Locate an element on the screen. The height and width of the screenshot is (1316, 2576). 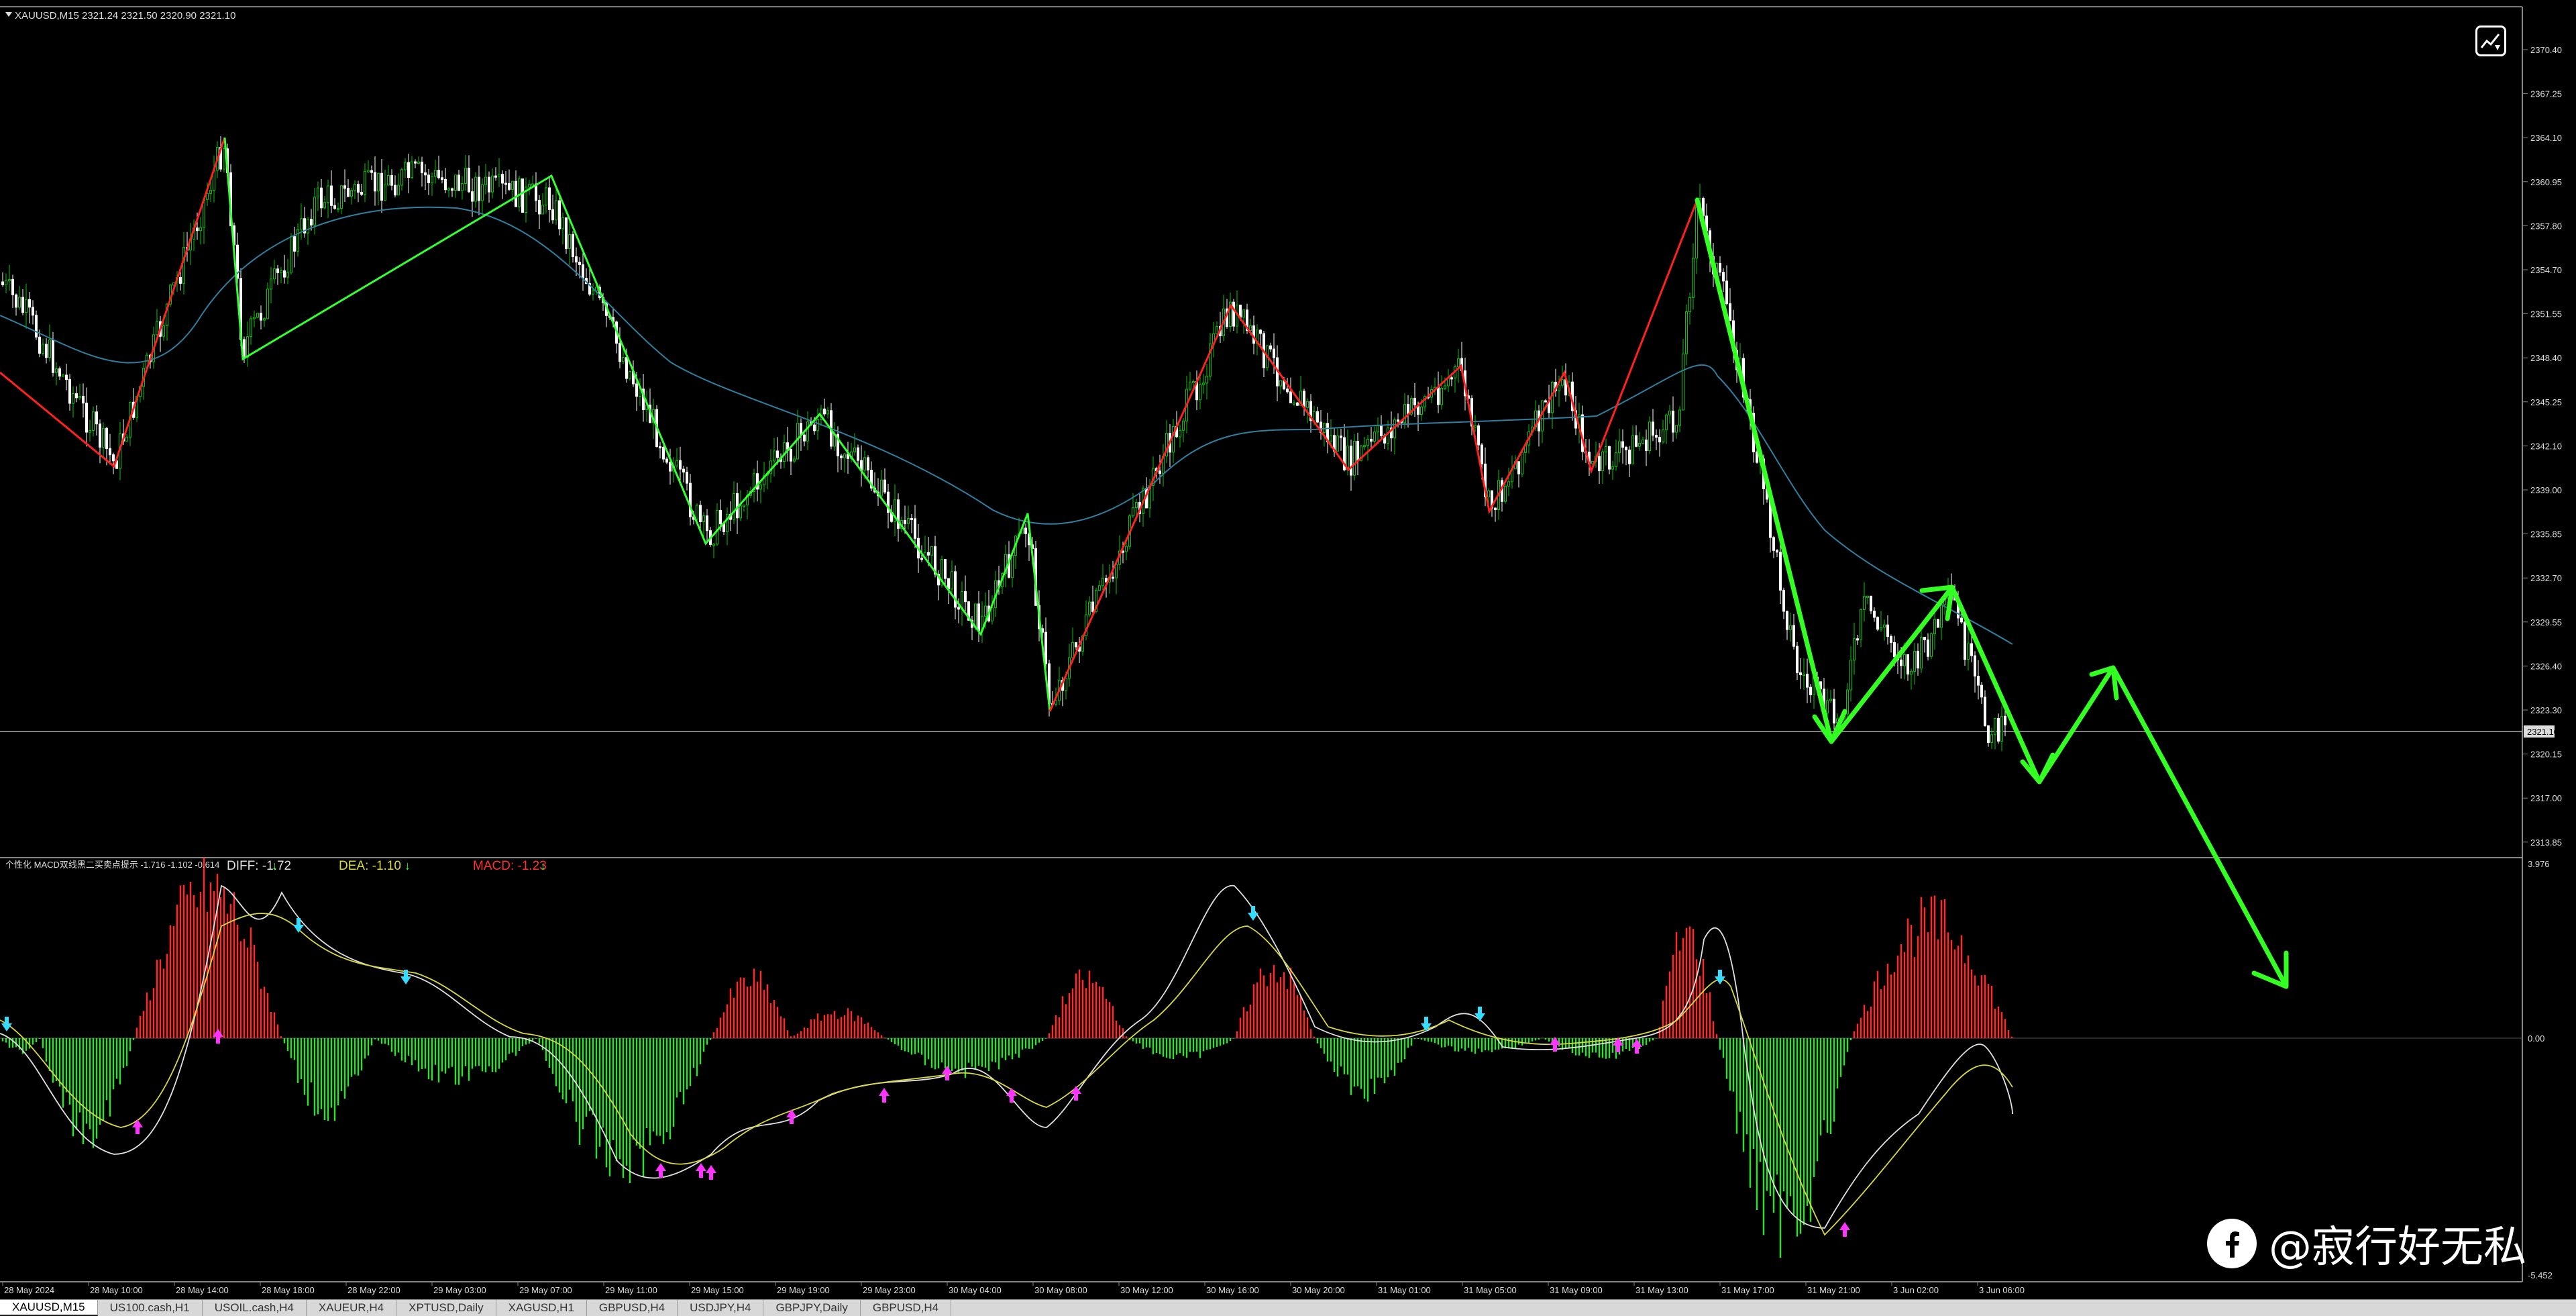
tab-xauusd-m15: XAUUSD,M15 is located at coordinates (49, 1308).